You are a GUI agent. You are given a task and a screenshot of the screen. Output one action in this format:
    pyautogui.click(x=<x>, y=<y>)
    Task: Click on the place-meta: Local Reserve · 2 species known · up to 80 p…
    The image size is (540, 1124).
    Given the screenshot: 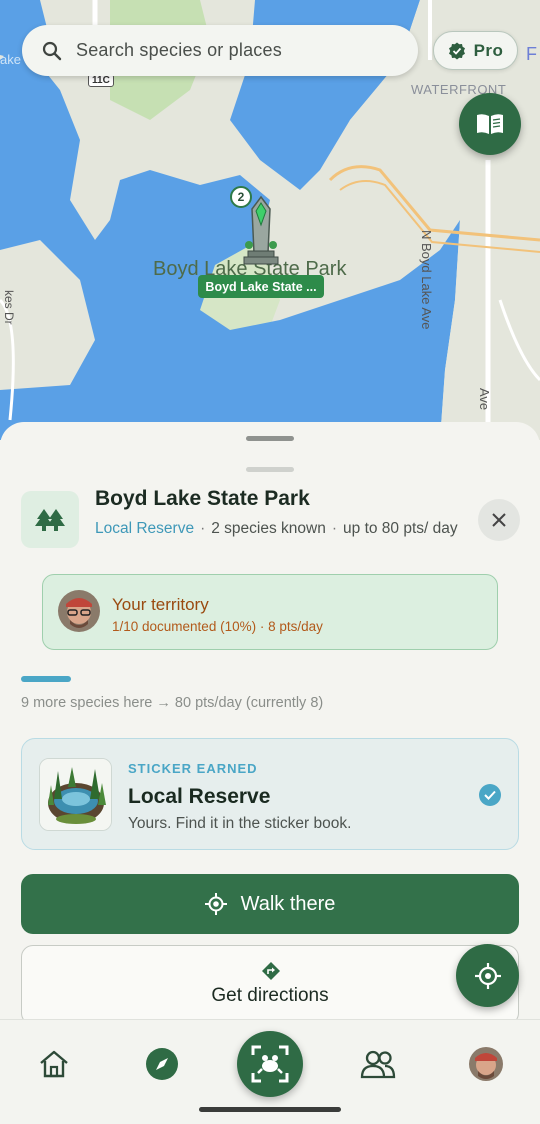 What is the action you would take?
    pyautogui.click(x=280, y=529)
    